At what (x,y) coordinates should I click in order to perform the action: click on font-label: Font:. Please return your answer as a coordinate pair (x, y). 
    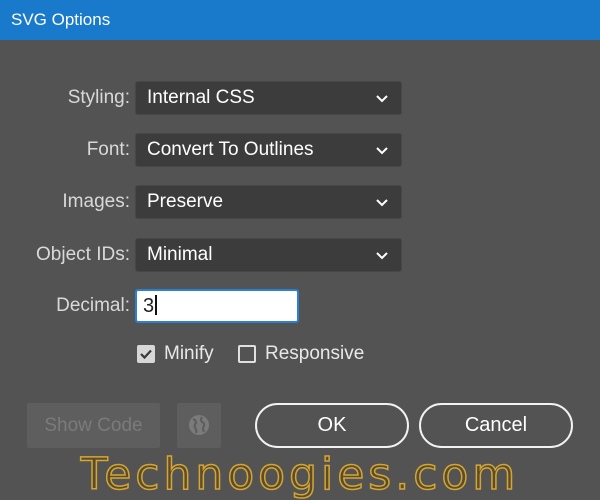
    Looking at the image, I should click on (108, 149).